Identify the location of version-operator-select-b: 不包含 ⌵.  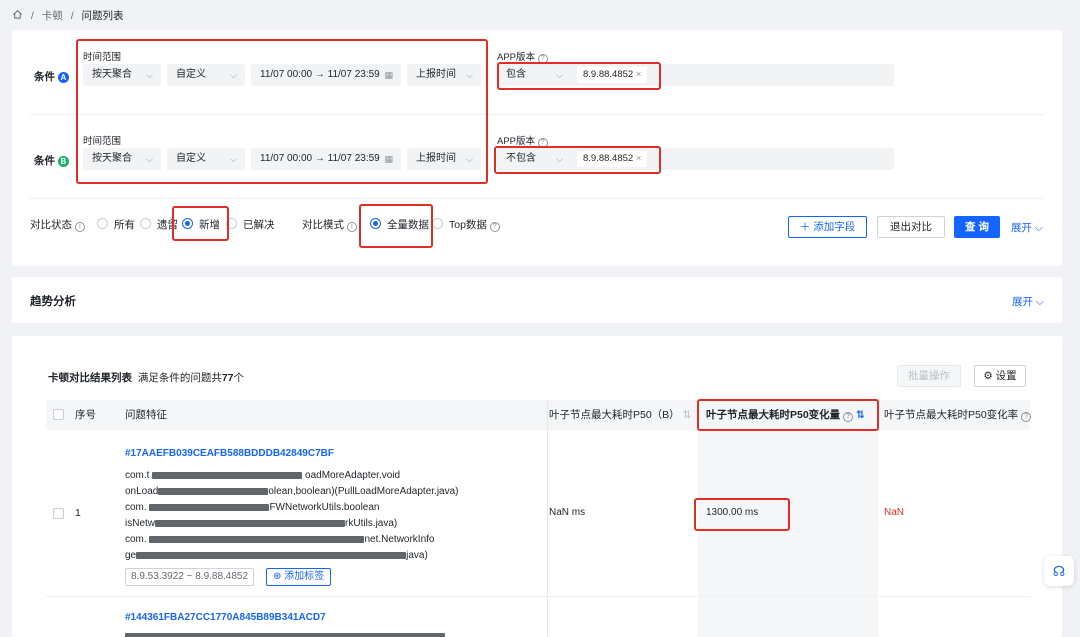
(534, 159).